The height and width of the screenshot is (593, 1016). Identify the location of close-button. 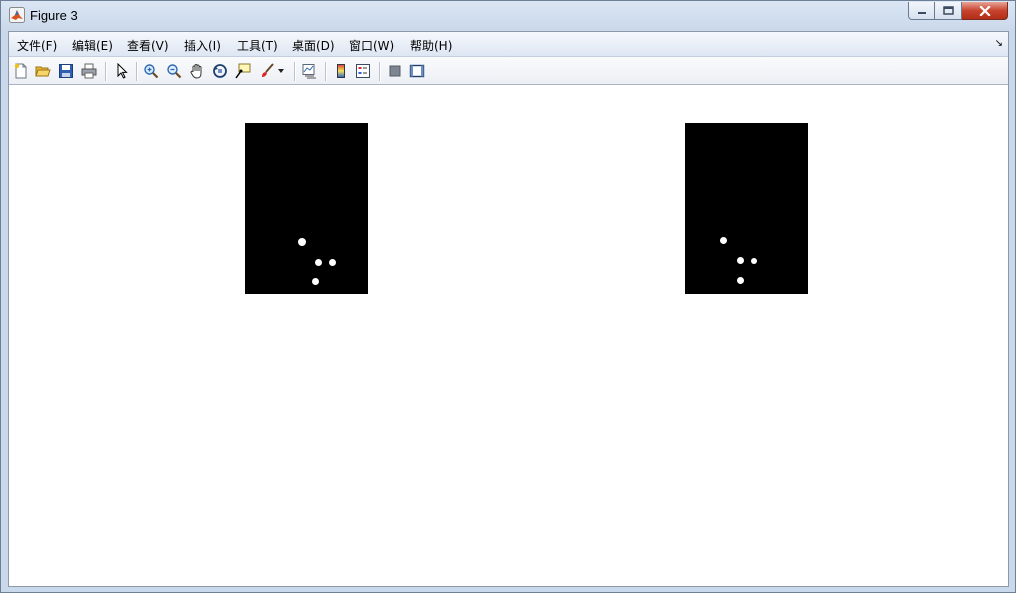
(985, 11).